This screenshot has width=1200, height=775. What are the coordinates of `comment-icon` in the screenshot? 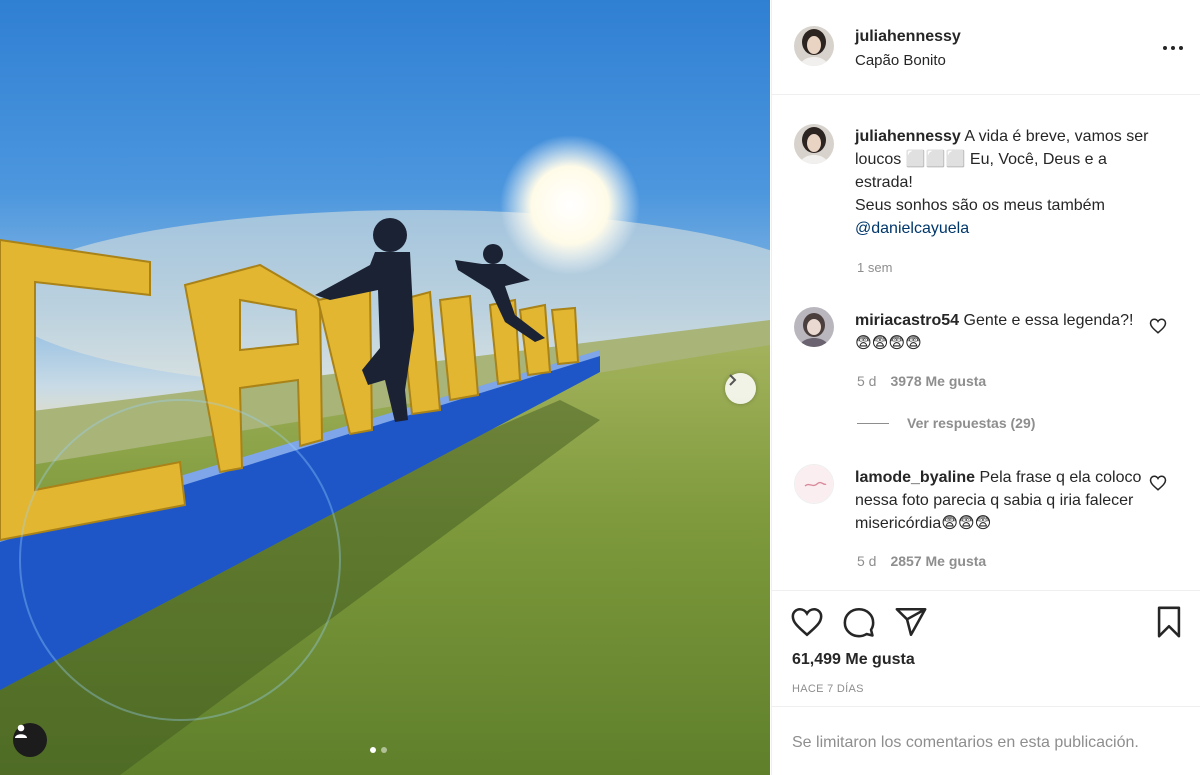 It's located at (859, 622).